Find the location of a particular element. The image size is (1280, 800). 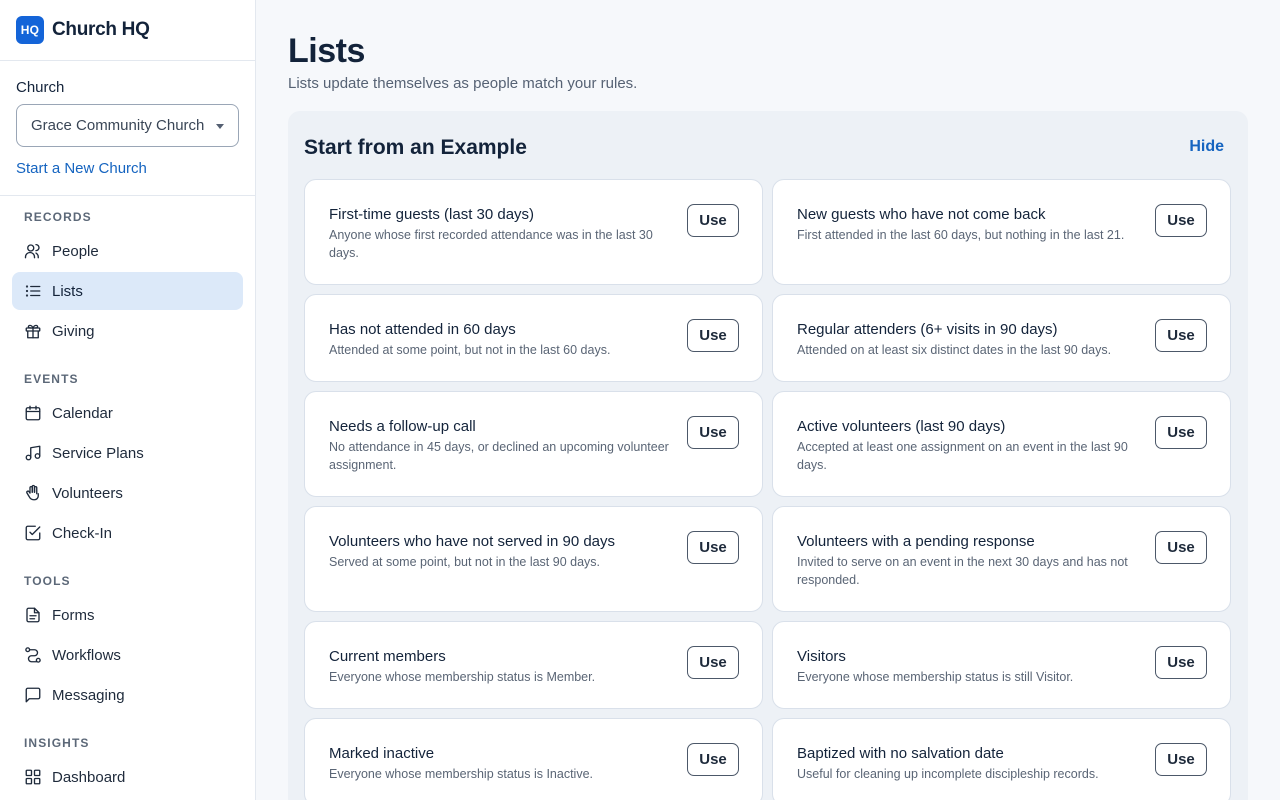

church-select: Grace Community Church ( is located at coordinates (127, 125).